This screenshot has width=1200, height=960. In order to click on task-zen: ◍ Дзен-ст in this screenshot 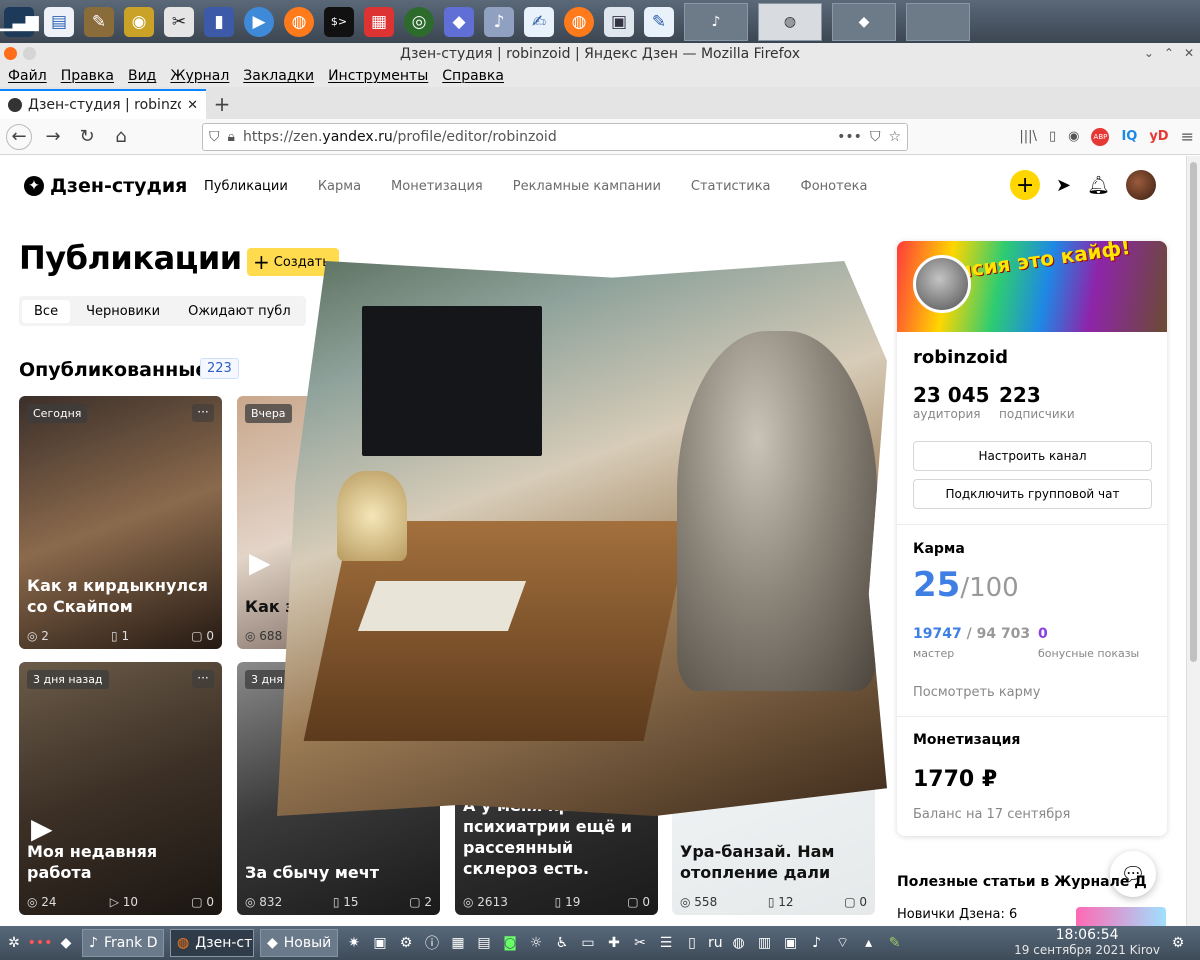, I will do `click(212, 943)`.